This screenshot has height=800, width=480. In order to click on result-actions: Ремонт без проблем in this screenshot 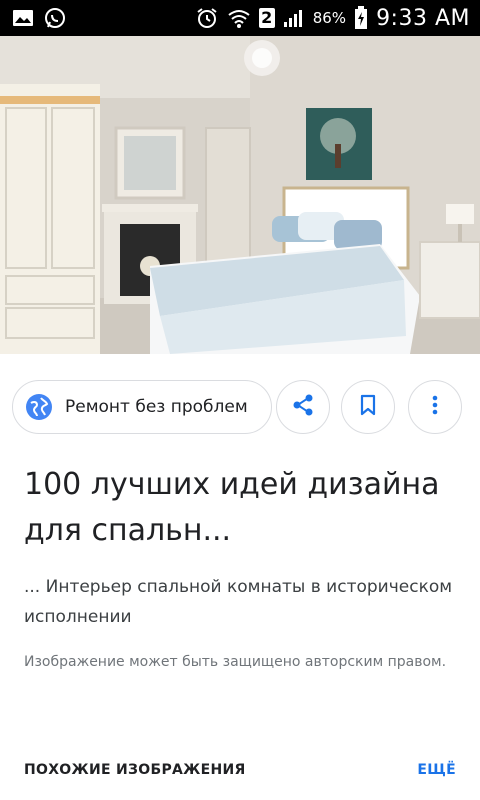, I will do `click(240, 408)`.